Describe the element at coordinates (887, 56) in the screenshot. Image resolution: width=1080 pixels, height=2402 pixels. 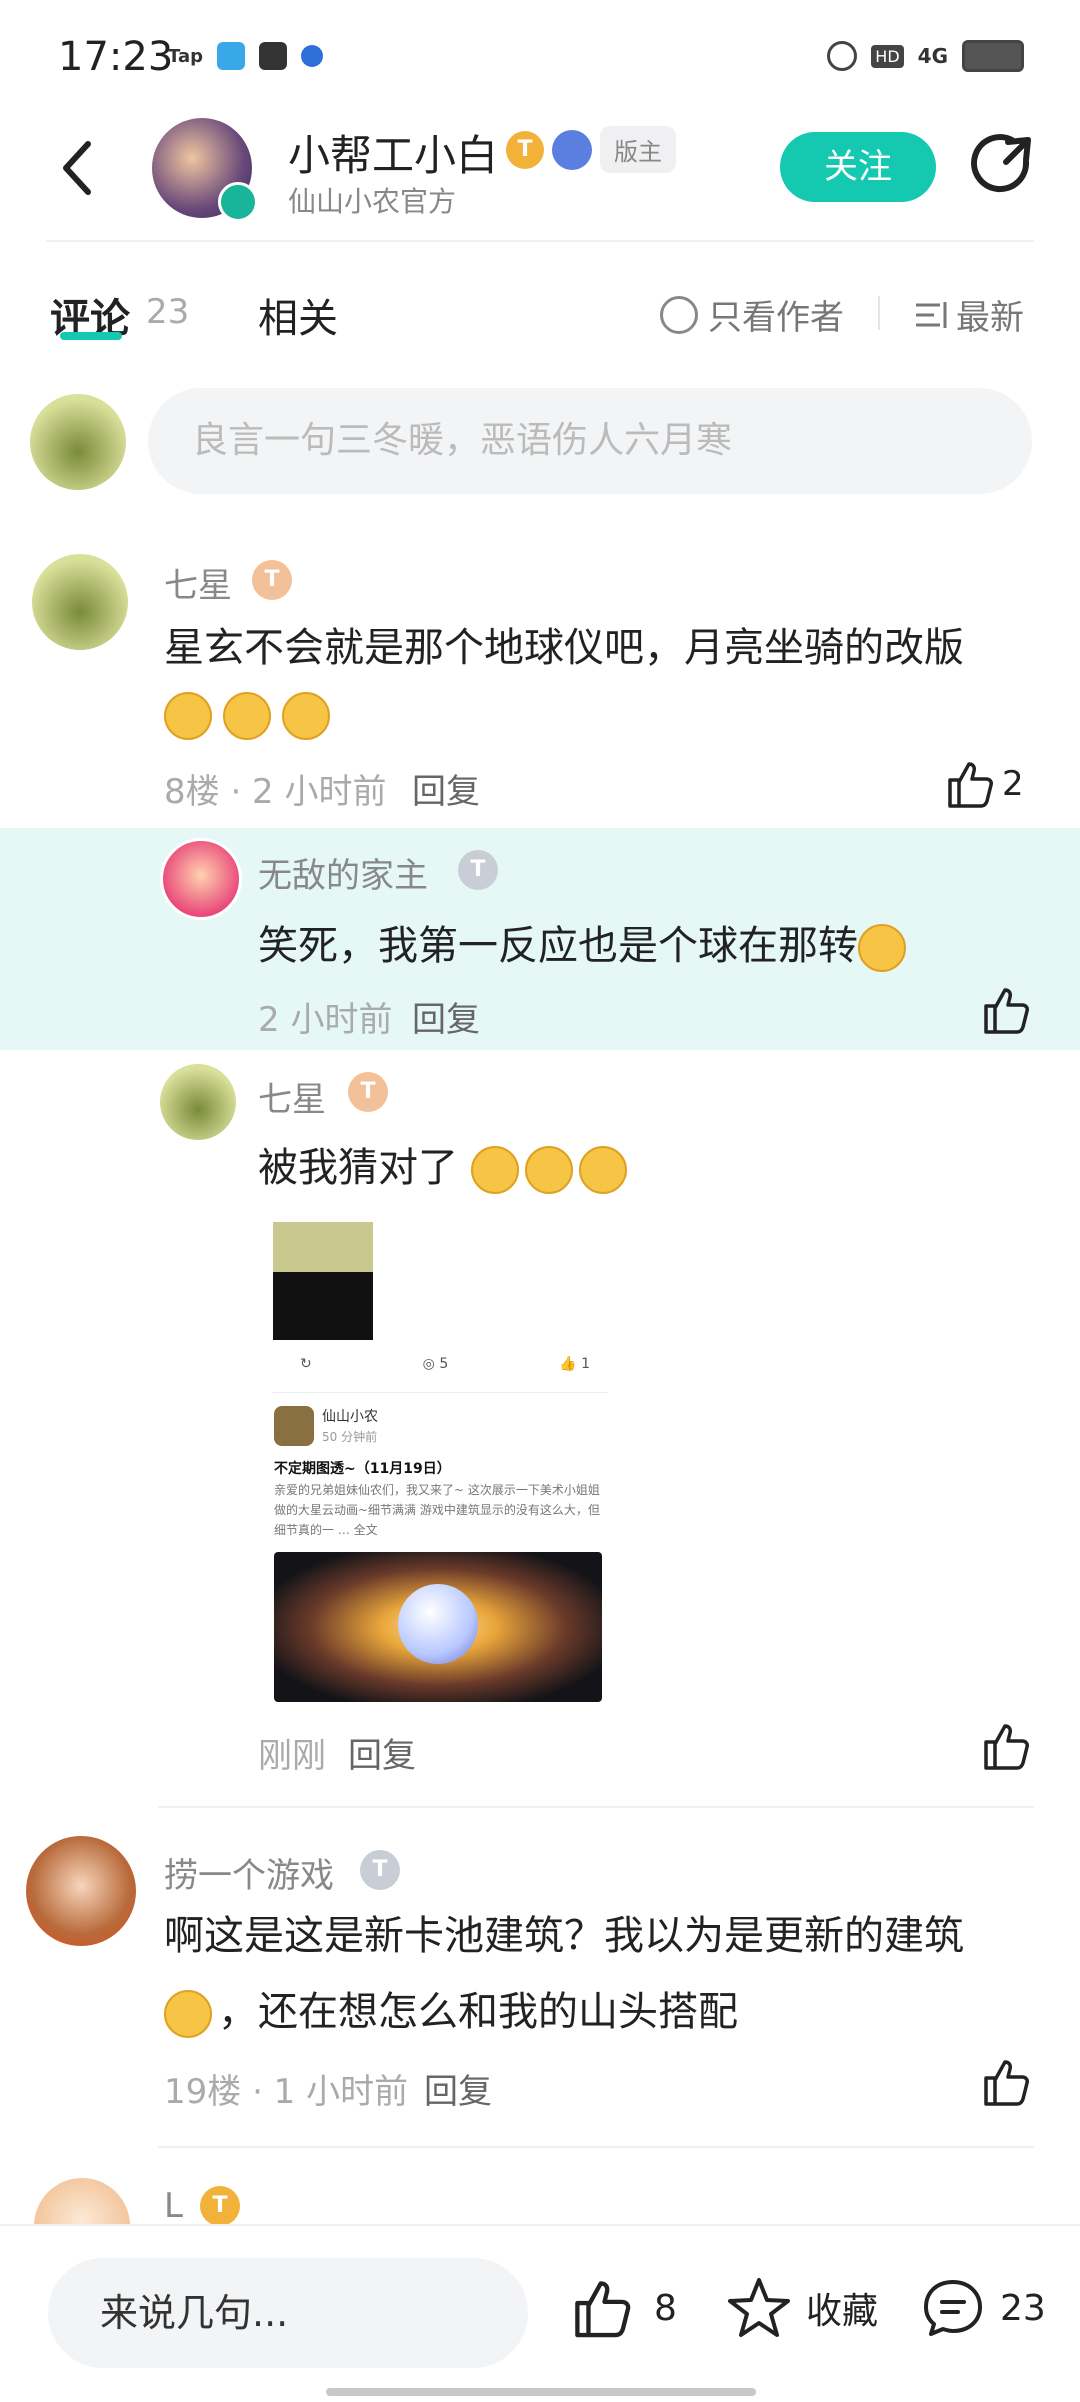
I see `hd-icon: HD` at that location.